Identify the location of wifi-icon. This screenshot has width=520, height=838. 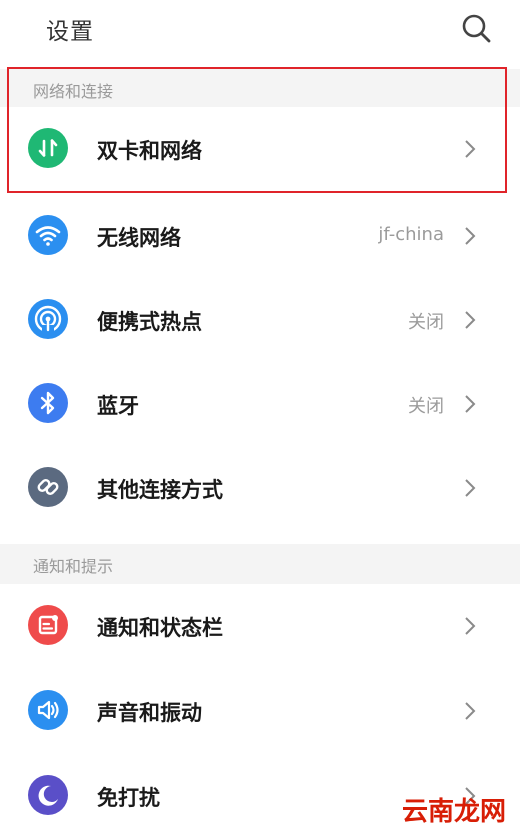
(48, 235).